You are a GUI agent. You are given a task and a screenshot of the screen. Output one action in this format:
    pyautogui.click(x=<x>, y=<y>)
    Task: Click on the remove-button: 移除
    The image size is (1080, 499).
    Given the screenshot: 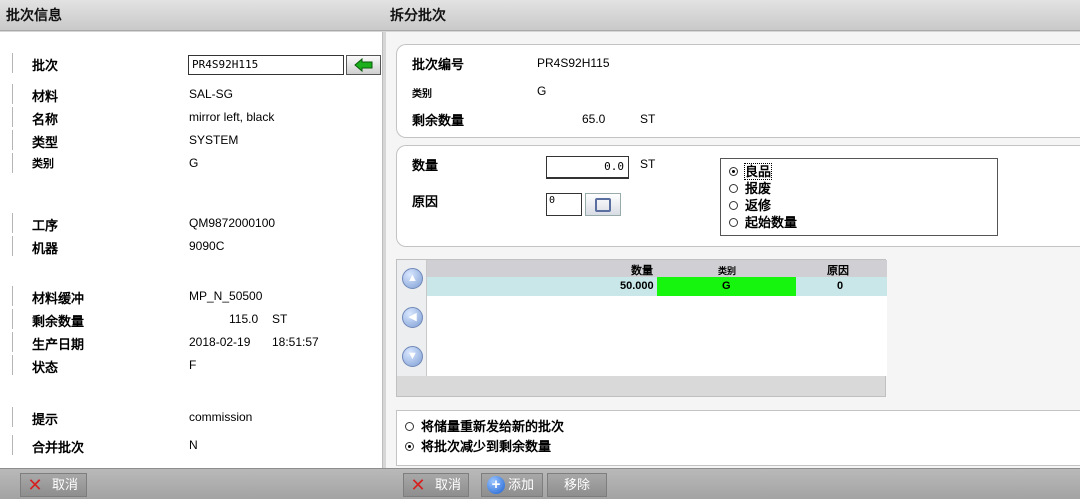 What is the action you would take?
    pyautogui.click(x=577, y=485)
    